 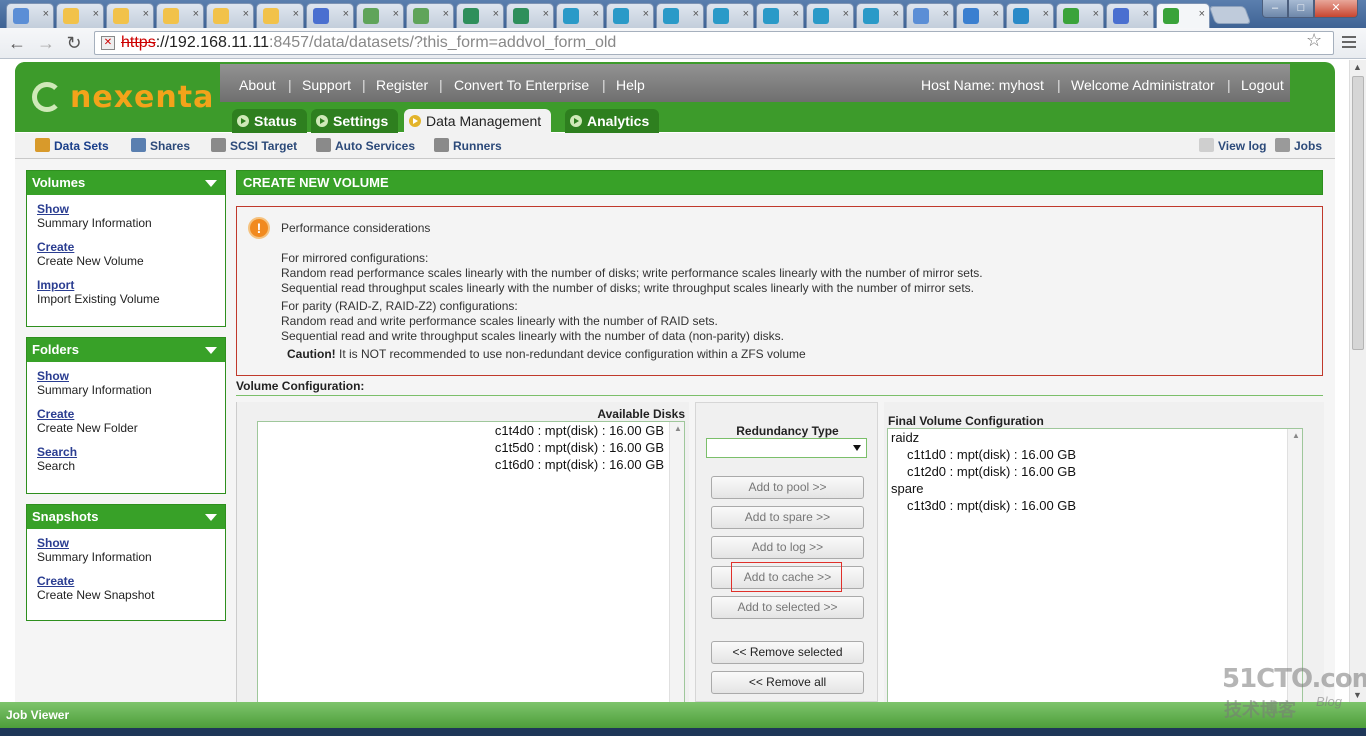 What do you see at coordinates (17, 43) in the screenshot?
I see `back-arrow-icon: ←` at bounding box center [17, 43].